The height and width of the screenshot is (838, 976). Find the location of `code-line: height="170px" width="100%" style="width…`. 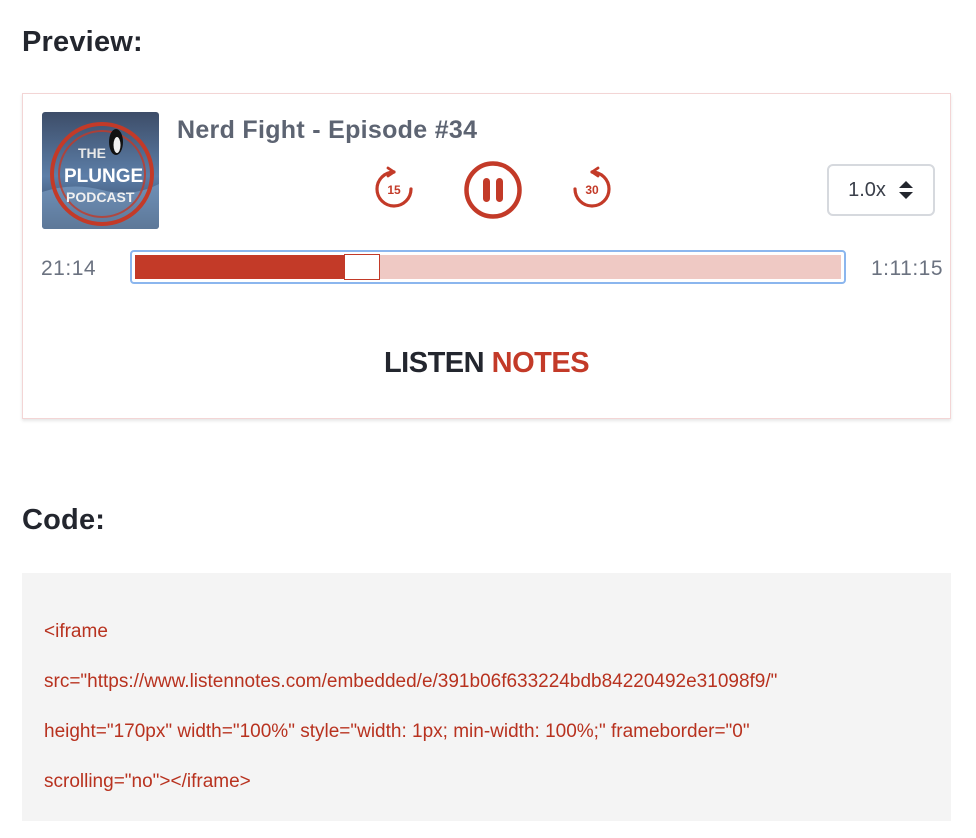

code-line: height="170px" width="100%" style="width… is located at coordinates (397, 731).